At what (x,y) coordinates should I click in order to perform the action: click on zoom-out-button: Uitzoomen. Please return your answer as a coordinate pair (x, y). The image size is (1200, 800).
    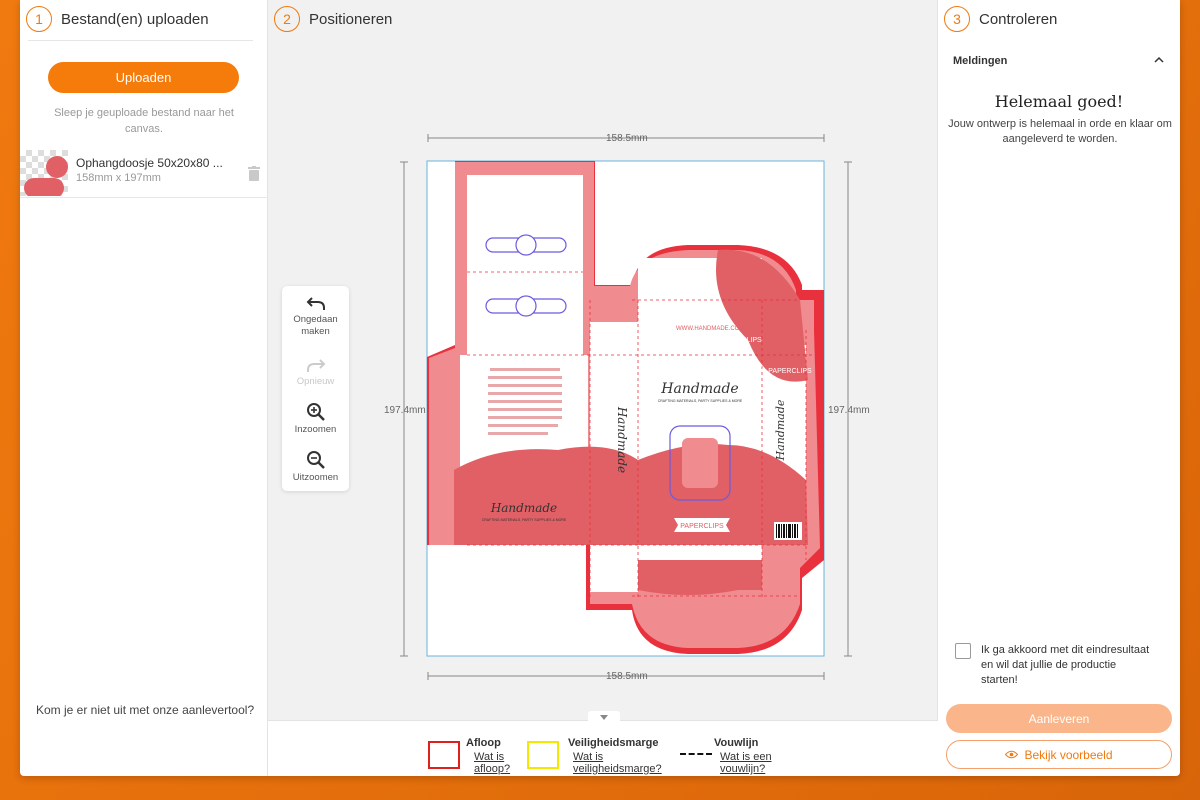
    Looking at the image, I should click on (315, 467).